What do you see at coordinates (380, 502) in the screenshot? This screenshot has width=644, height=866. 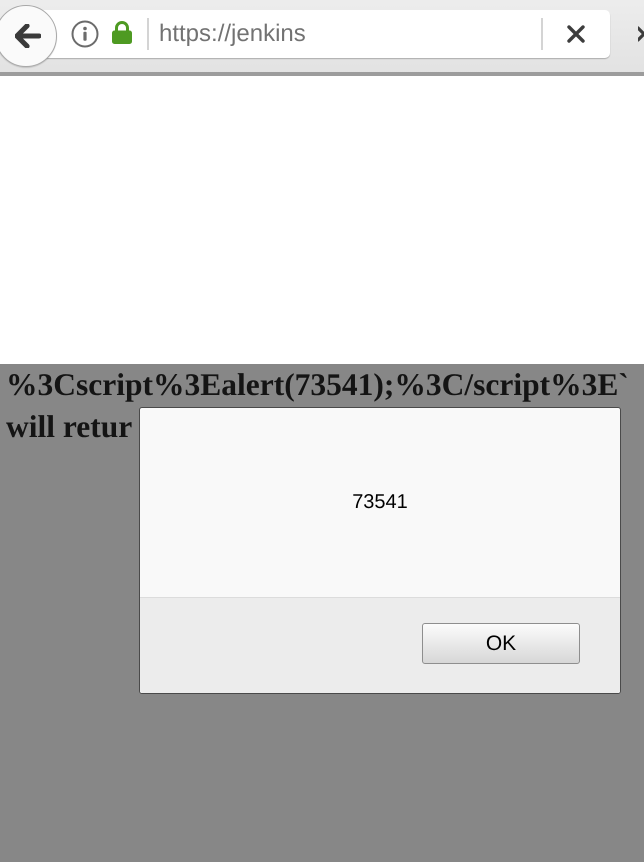 I see `alert-message: 73541` at bounding box center [380, 502].